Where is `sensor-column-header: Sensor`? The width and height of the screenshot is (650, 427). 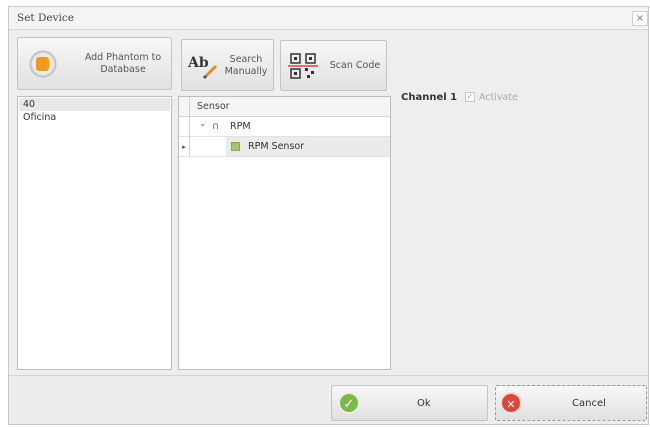 sensor-column-header: Sensor is located at coordinates (213, 106).